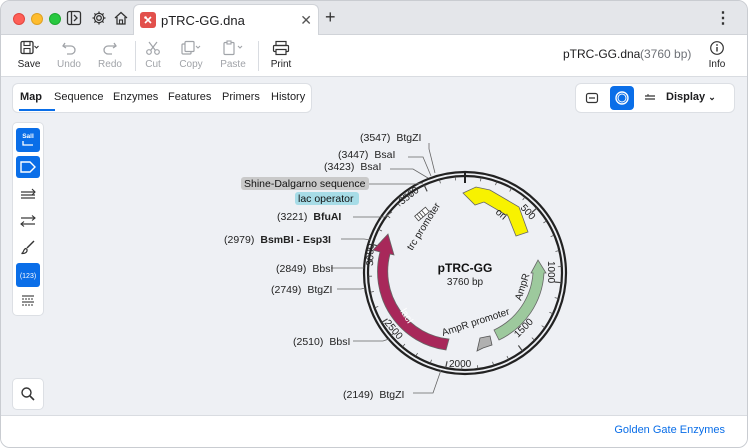 This screenshot has width=748, height=448. I want to click on redo-label: Redo, so click(110, 64).